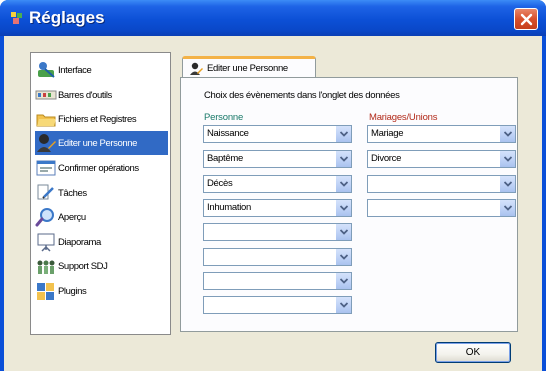 Image resolution: width=546 pixels, height=371 pixels. I want to click on sidebar-item-label: Confirmer opérations, so click(98, 168).